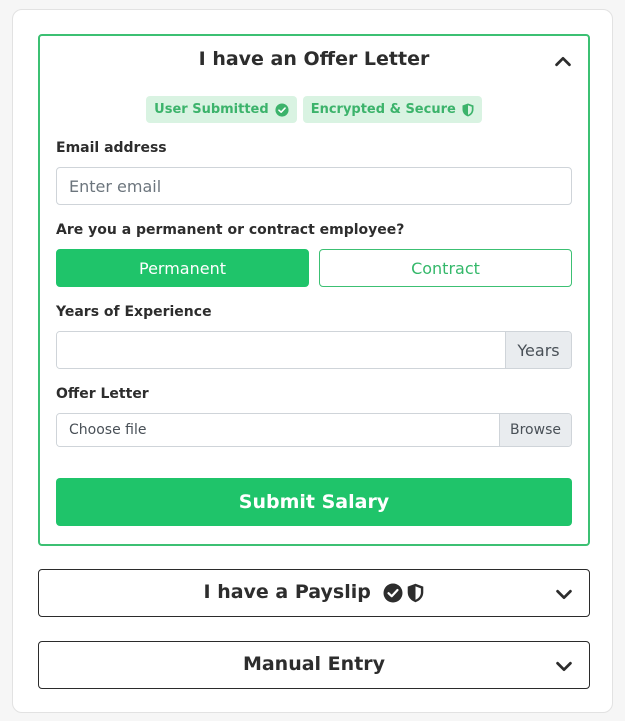 This screenshot has width=625, height=721. Describe the element at coordinates (182, 268) in the screenshot. I see `permanent-button: Permanent` at that location.